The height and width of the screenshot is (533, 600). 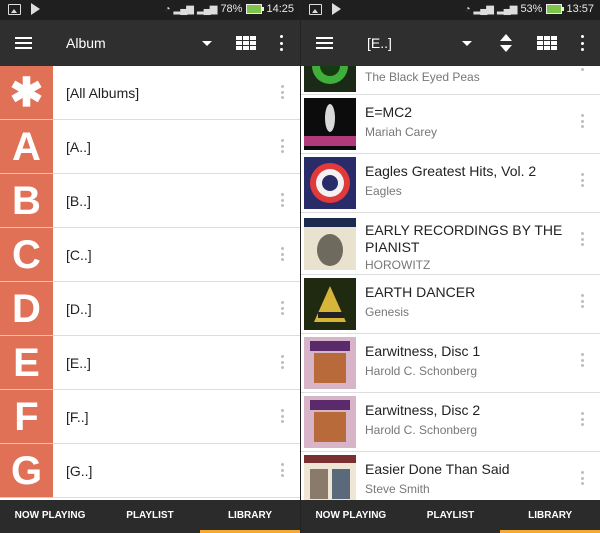 What do you see at coordinates (86, 43) in the screenshot?
I see `category-selector: Album` at bounding box center [86, 43].